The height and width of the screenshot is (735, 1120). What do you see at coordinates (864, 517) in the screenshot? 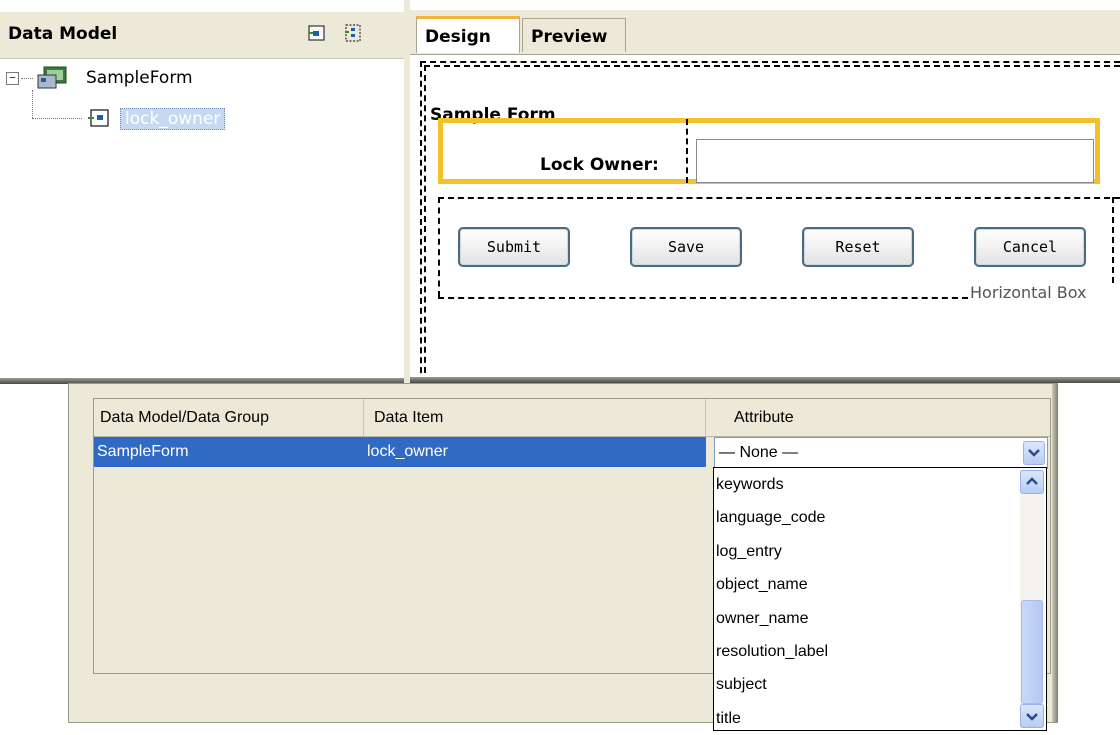
I see `attribute-option: language_code` at bounding box center [864, 517].